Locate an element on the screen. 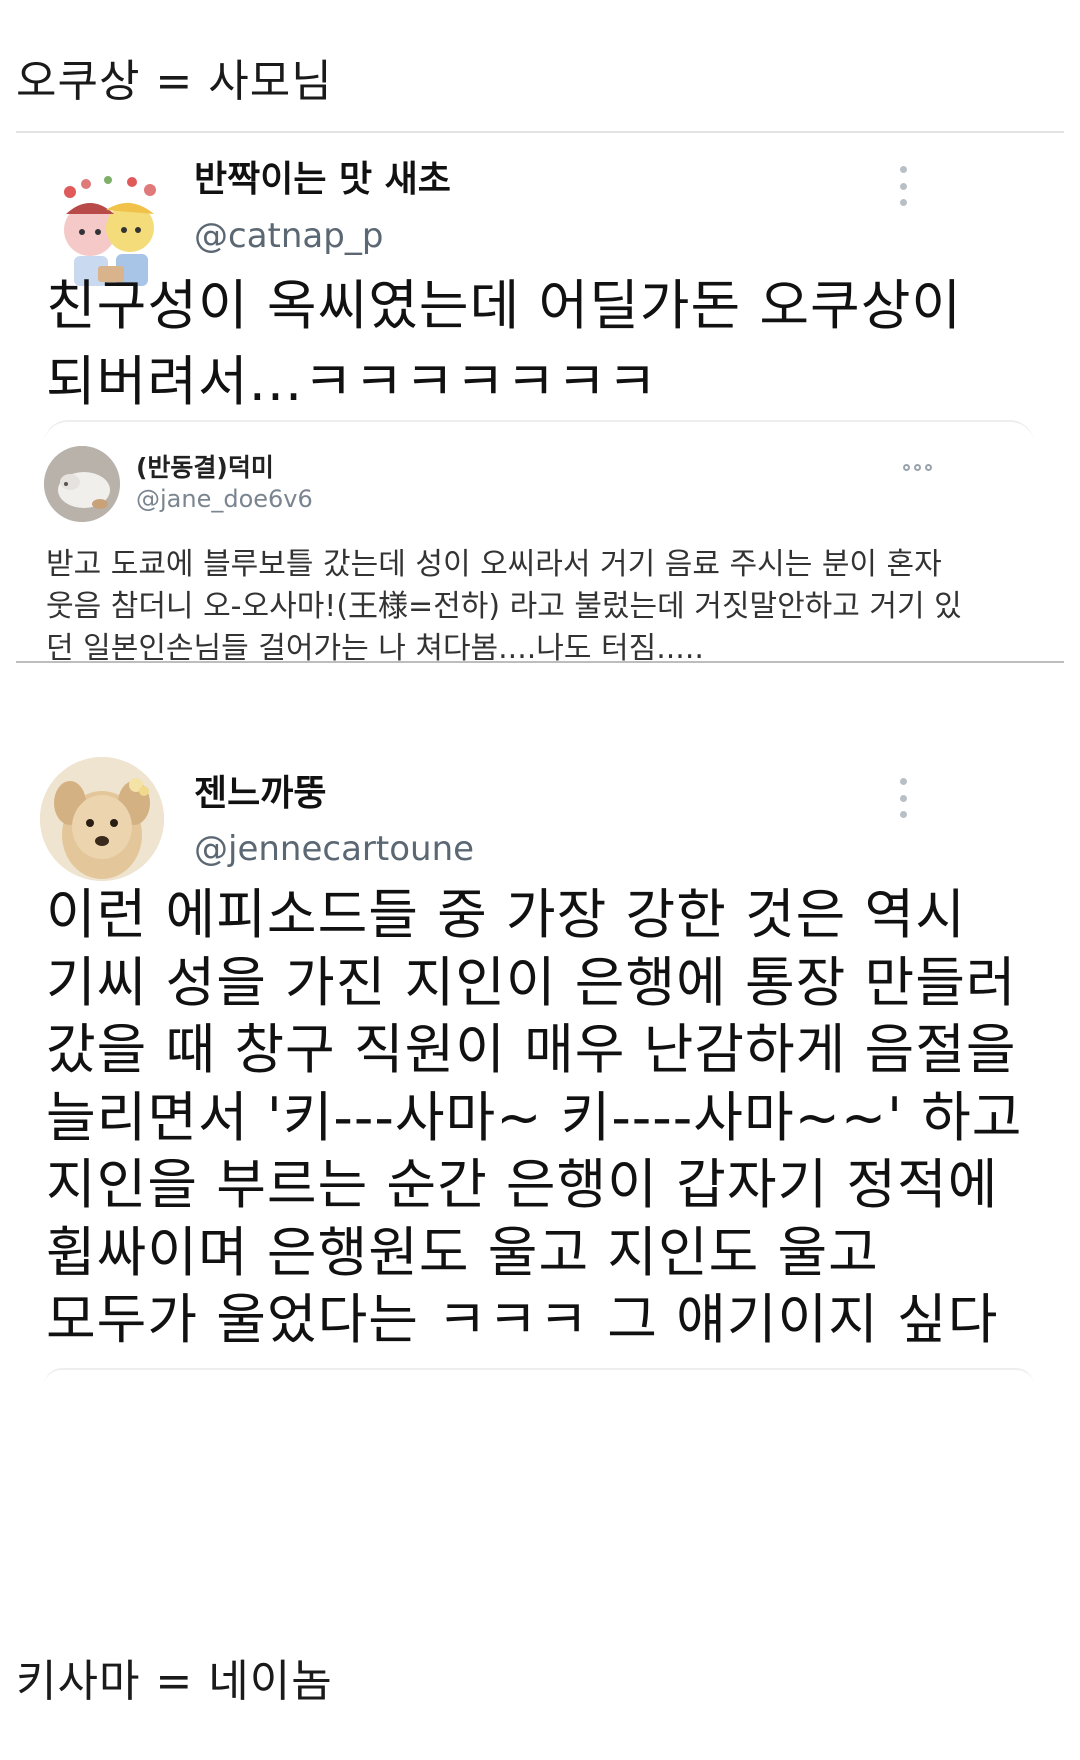 Image resolution: width=1080 pixels, height=1760 pixels. tweet-author-name: 반짝이는 맛 새초 is located at coordinates (322, 180).